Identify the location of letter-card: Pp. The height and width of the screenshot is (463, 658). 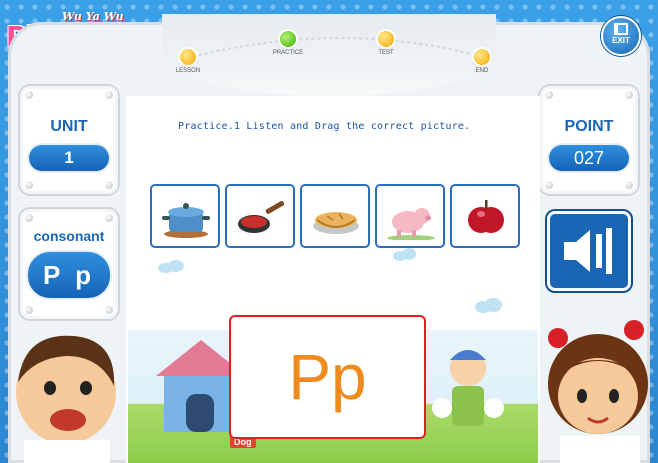
(327, 377).